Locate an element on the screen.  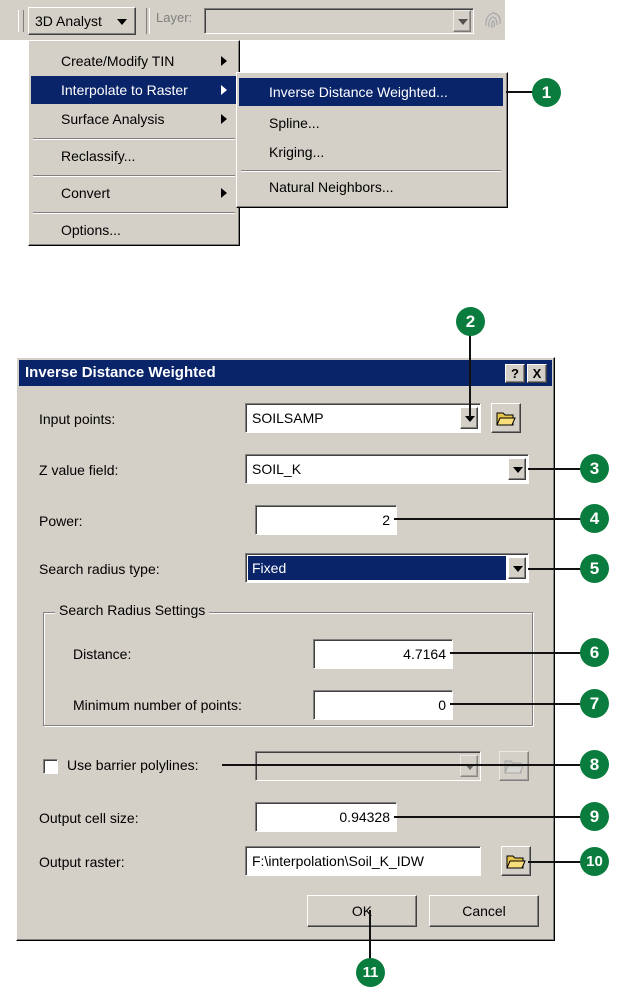
power-label: Power: is located at coordinates (61, 521).